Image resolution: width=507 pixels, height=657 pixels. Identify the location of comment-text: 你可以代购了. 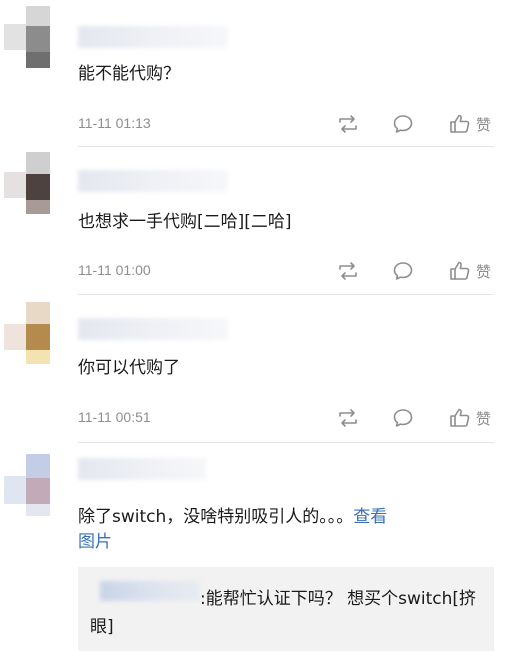
(129, 368).